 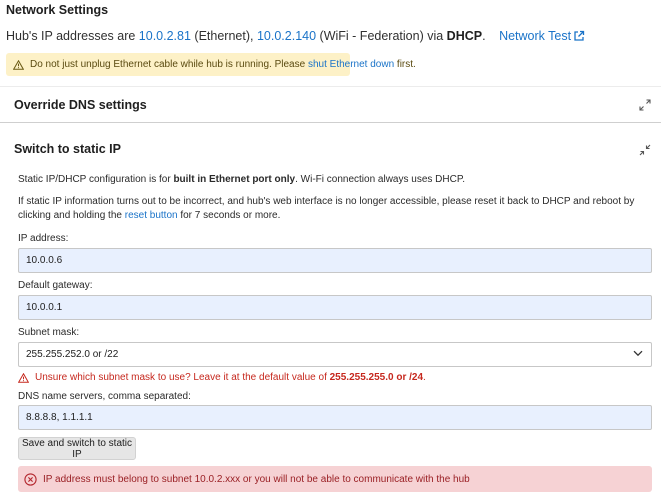 What do you see at coordinates (335, 354) in the screenshot?
I see `subnet-mask-select: 255.255.252.0 or /22` at bounding box center [335, 354].